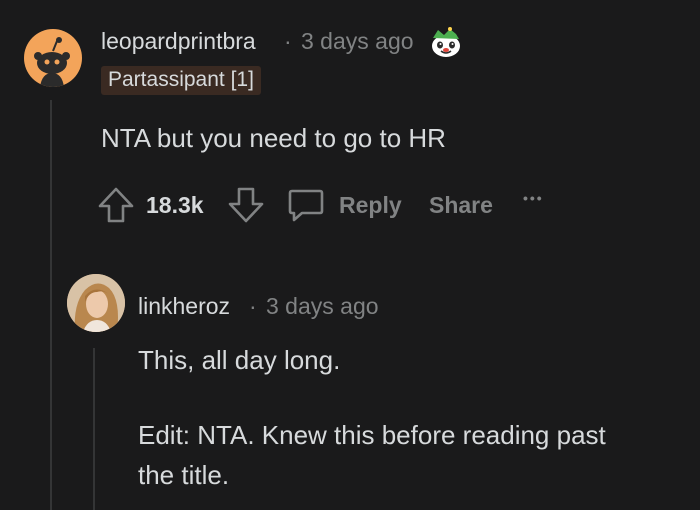 The image size is (700, 510). I want to click on username: linkheroz, so click(184, 306).